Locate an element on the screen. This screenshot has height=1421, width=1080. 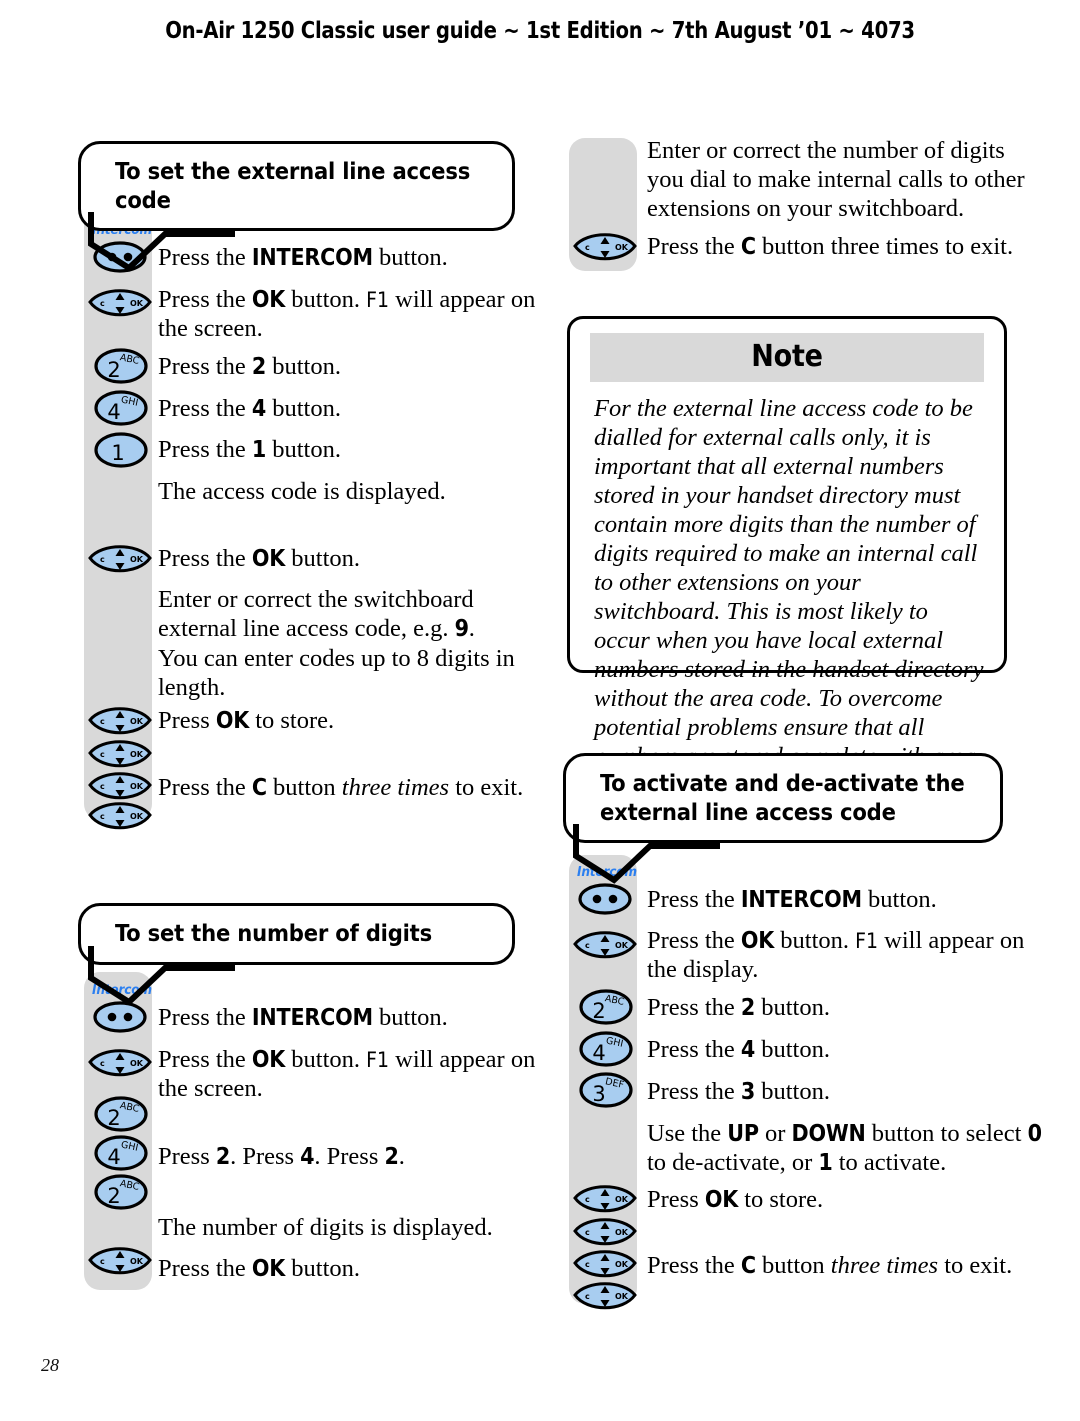
section-title-line-2: external line access code is located at coordinates (748, 811).